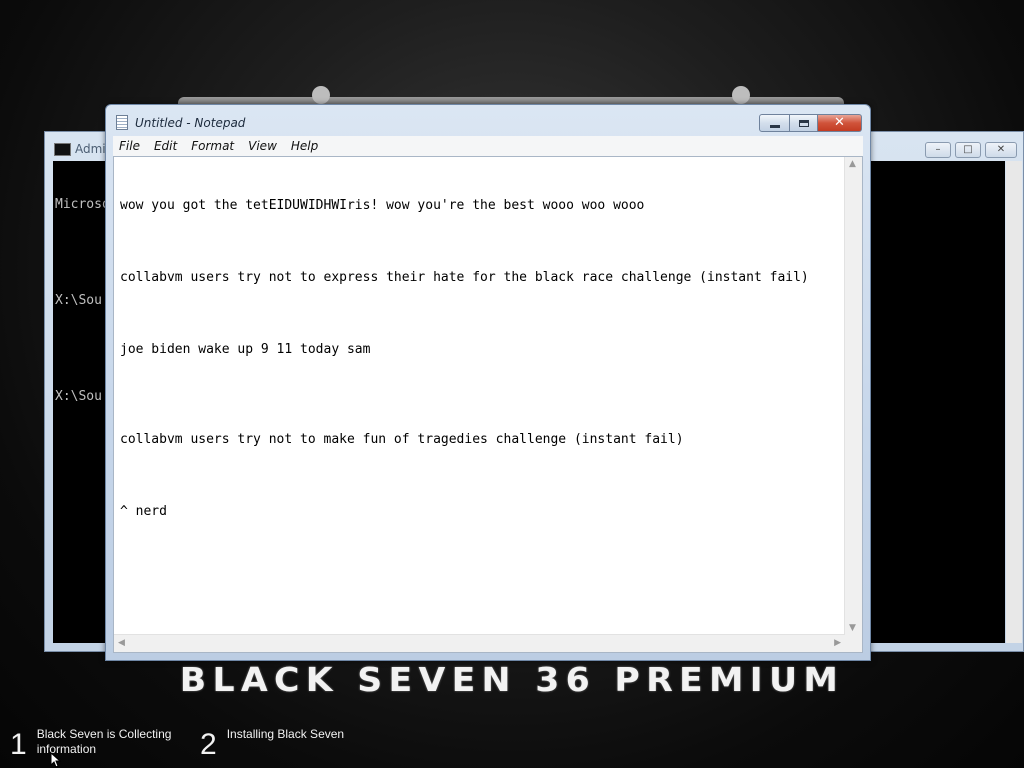 Image resolution: width=1024 pixels, height=768 pixels. I want to click on close-button: ✕, so click(840, 123).